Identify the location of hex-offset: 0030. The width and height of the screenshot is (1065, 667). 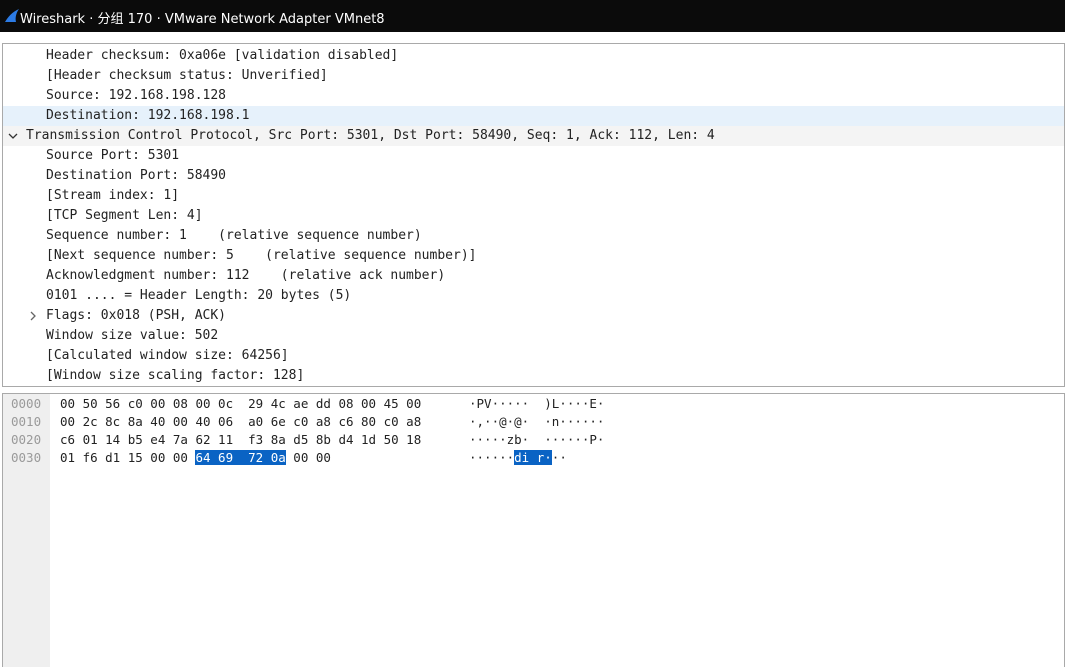
(26, 457).